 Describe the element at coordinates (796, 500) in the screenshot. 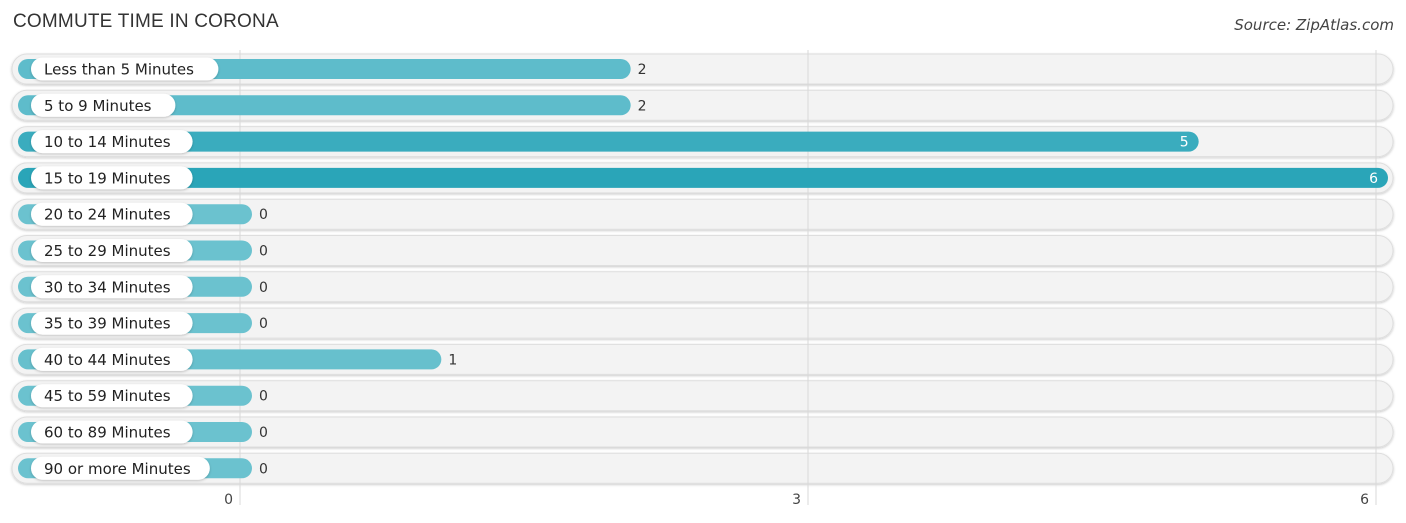

I see `x-tick-label: 3` at that location.